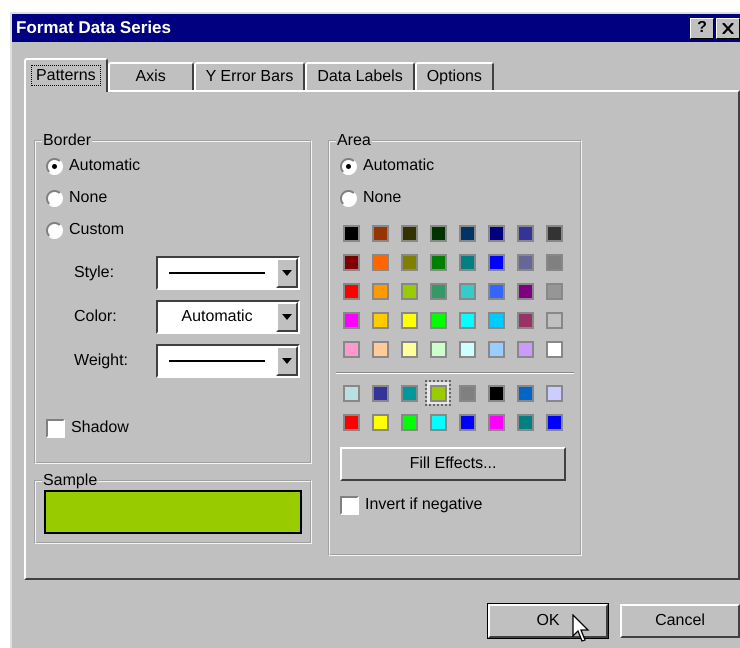 Image resolution: width=740 pixels, height=648 pixels. Describe the element at coordinates (360, 76) in the screenshot. I see `tab: Data Labels` at that location.